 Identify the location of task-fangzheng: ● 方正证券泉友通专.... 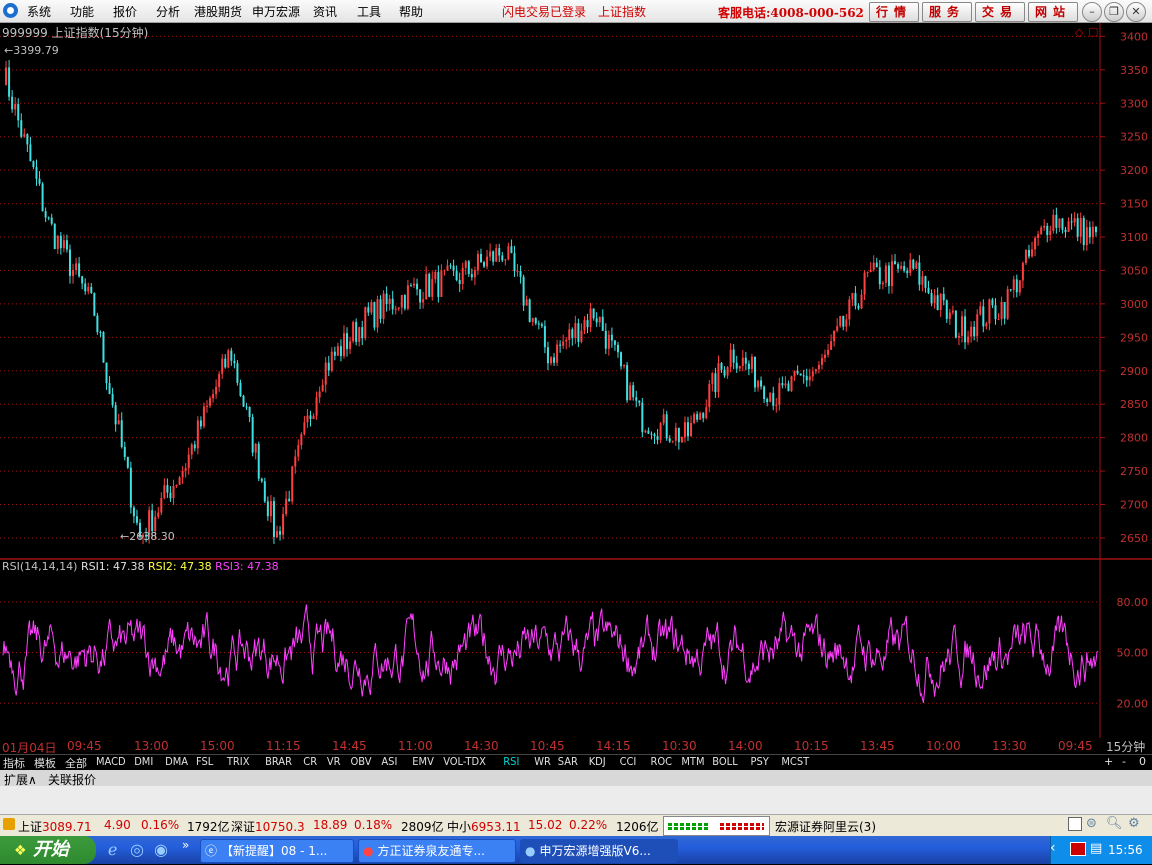
(437, 851).